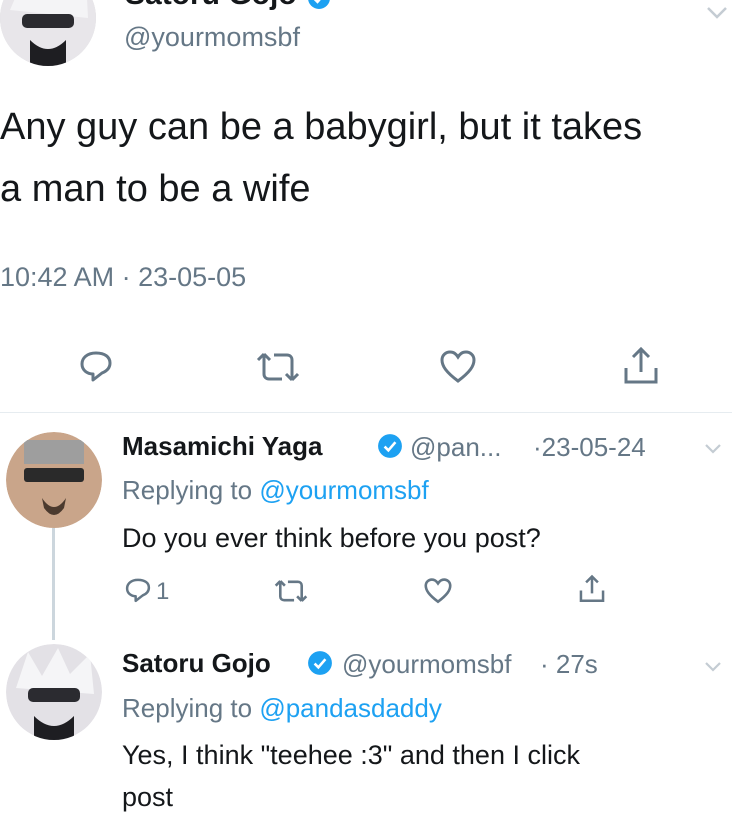  Describe the element at coordinates (196, 663) in the screenshot. I see `reply-display-name: Satoru Gojo` at that location.